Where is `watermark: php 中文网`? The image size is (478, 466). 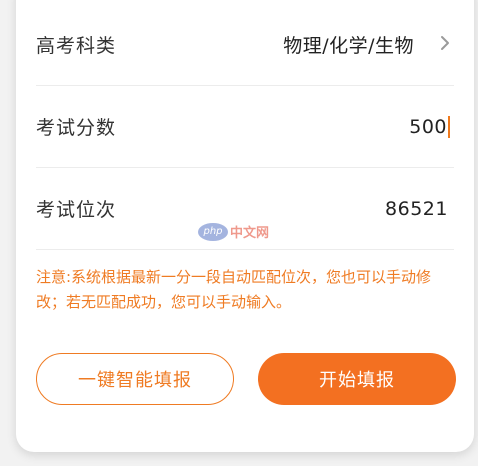
watermark: php 中文网 is located at coordinates (233, 231).